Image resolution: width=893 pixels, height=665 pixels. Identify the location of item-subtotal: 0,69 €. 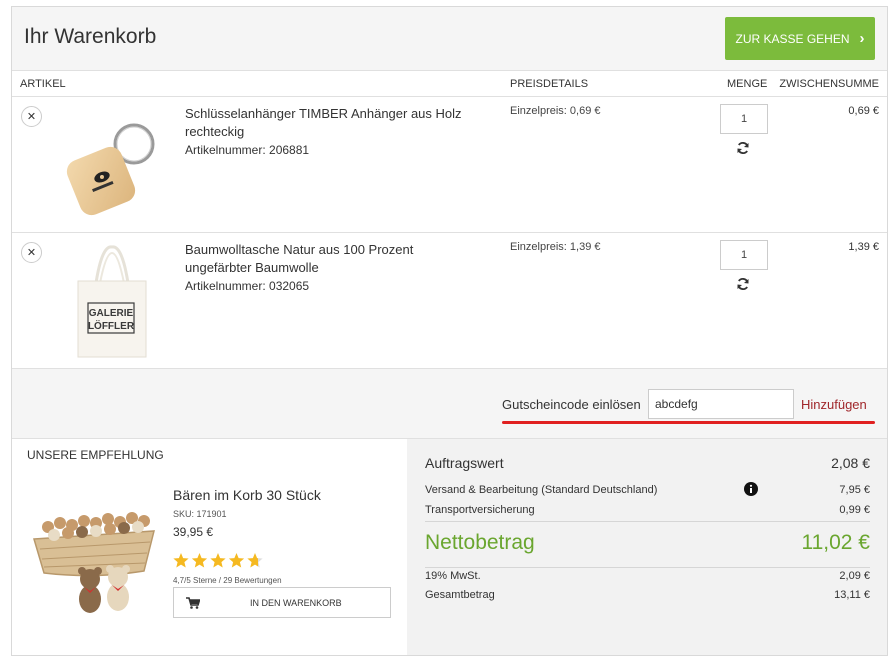
(863, 111).